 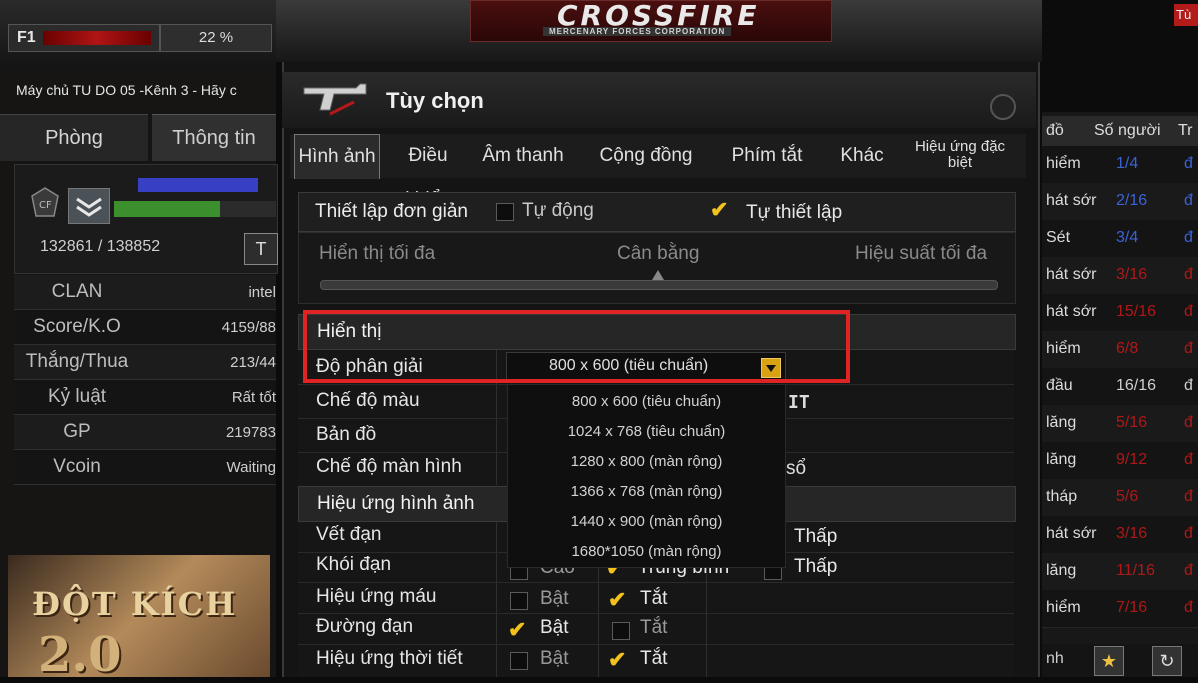 What do you see at coordinates (554, 658) in the screenshot?
I see `effect-option: Bật` at bounding box center [554, 658].